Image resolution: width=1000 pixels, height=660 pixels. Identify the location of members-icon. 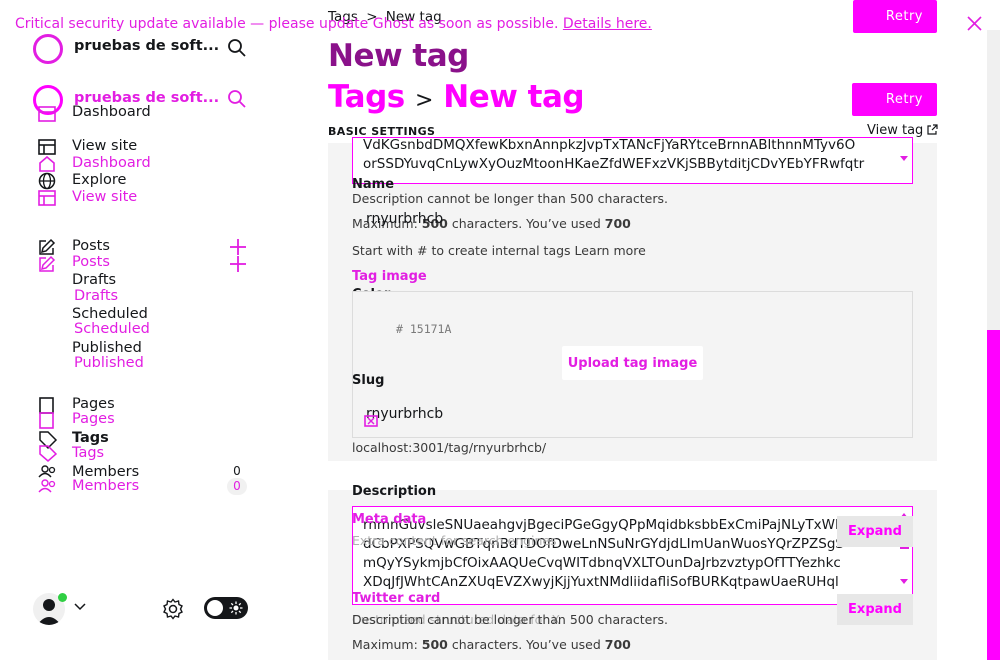
(48, 480).